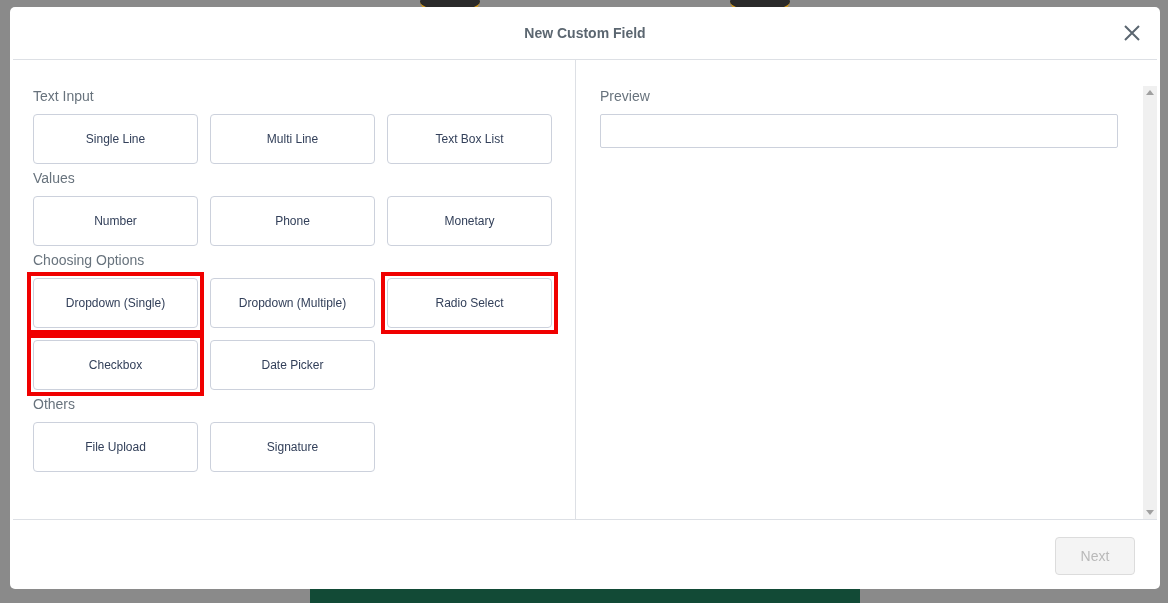  I want to click on section-label: Choosing Options, so click(89, 260).